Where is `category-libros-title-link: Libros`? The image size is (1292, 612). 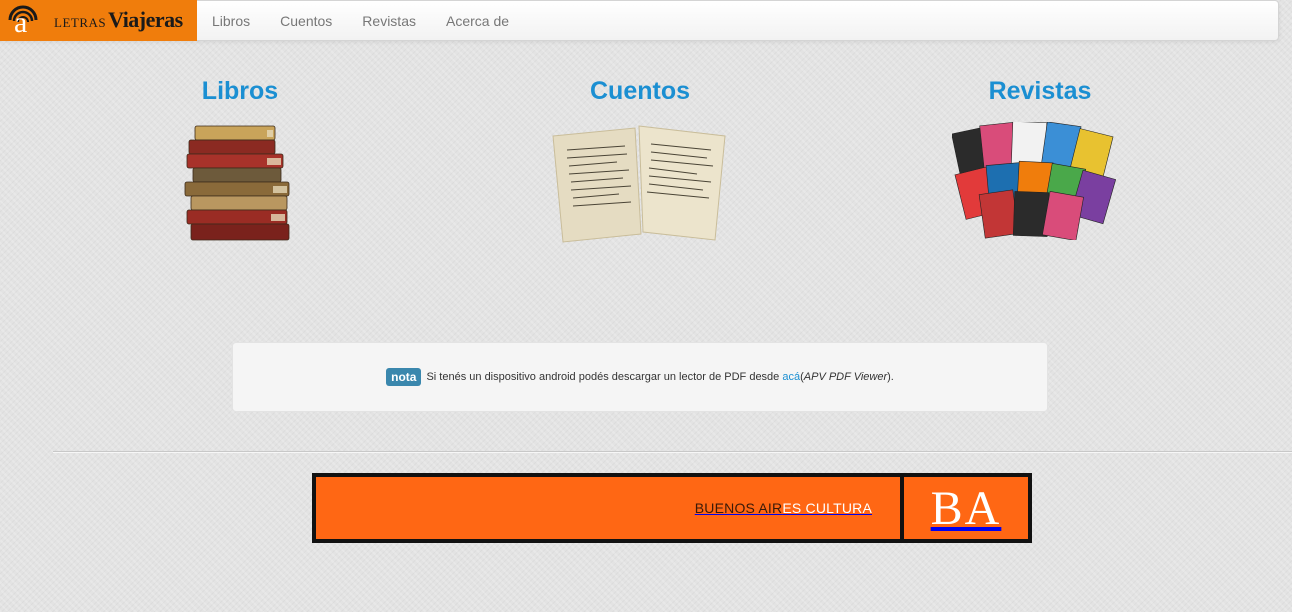
category-libros-title-link: Libros is located at coordinates (240, 91).